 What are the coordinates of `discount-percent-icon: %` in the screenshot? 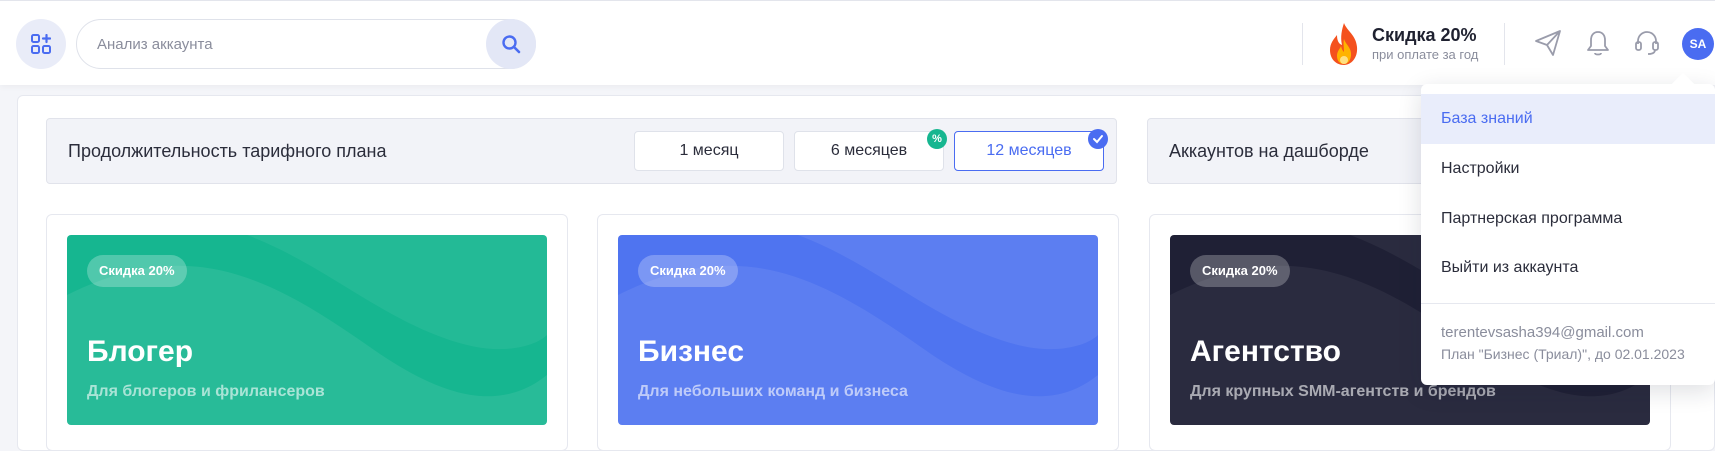 It's located at (937, 139).